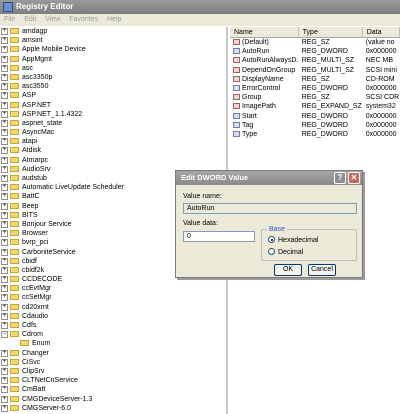 The image size is (400, 414). I want to click on menu-edit: Edit, so click(30, 19).